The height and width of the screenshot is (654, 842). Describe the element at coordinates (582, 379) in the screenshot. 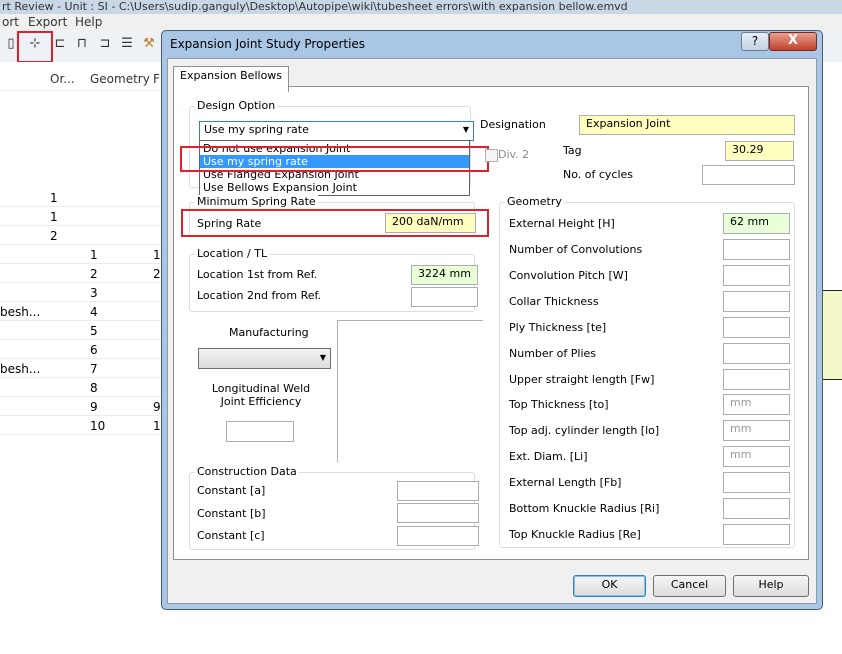

I see `geometry-row-label: Upper straight length [Fw]` at that location.